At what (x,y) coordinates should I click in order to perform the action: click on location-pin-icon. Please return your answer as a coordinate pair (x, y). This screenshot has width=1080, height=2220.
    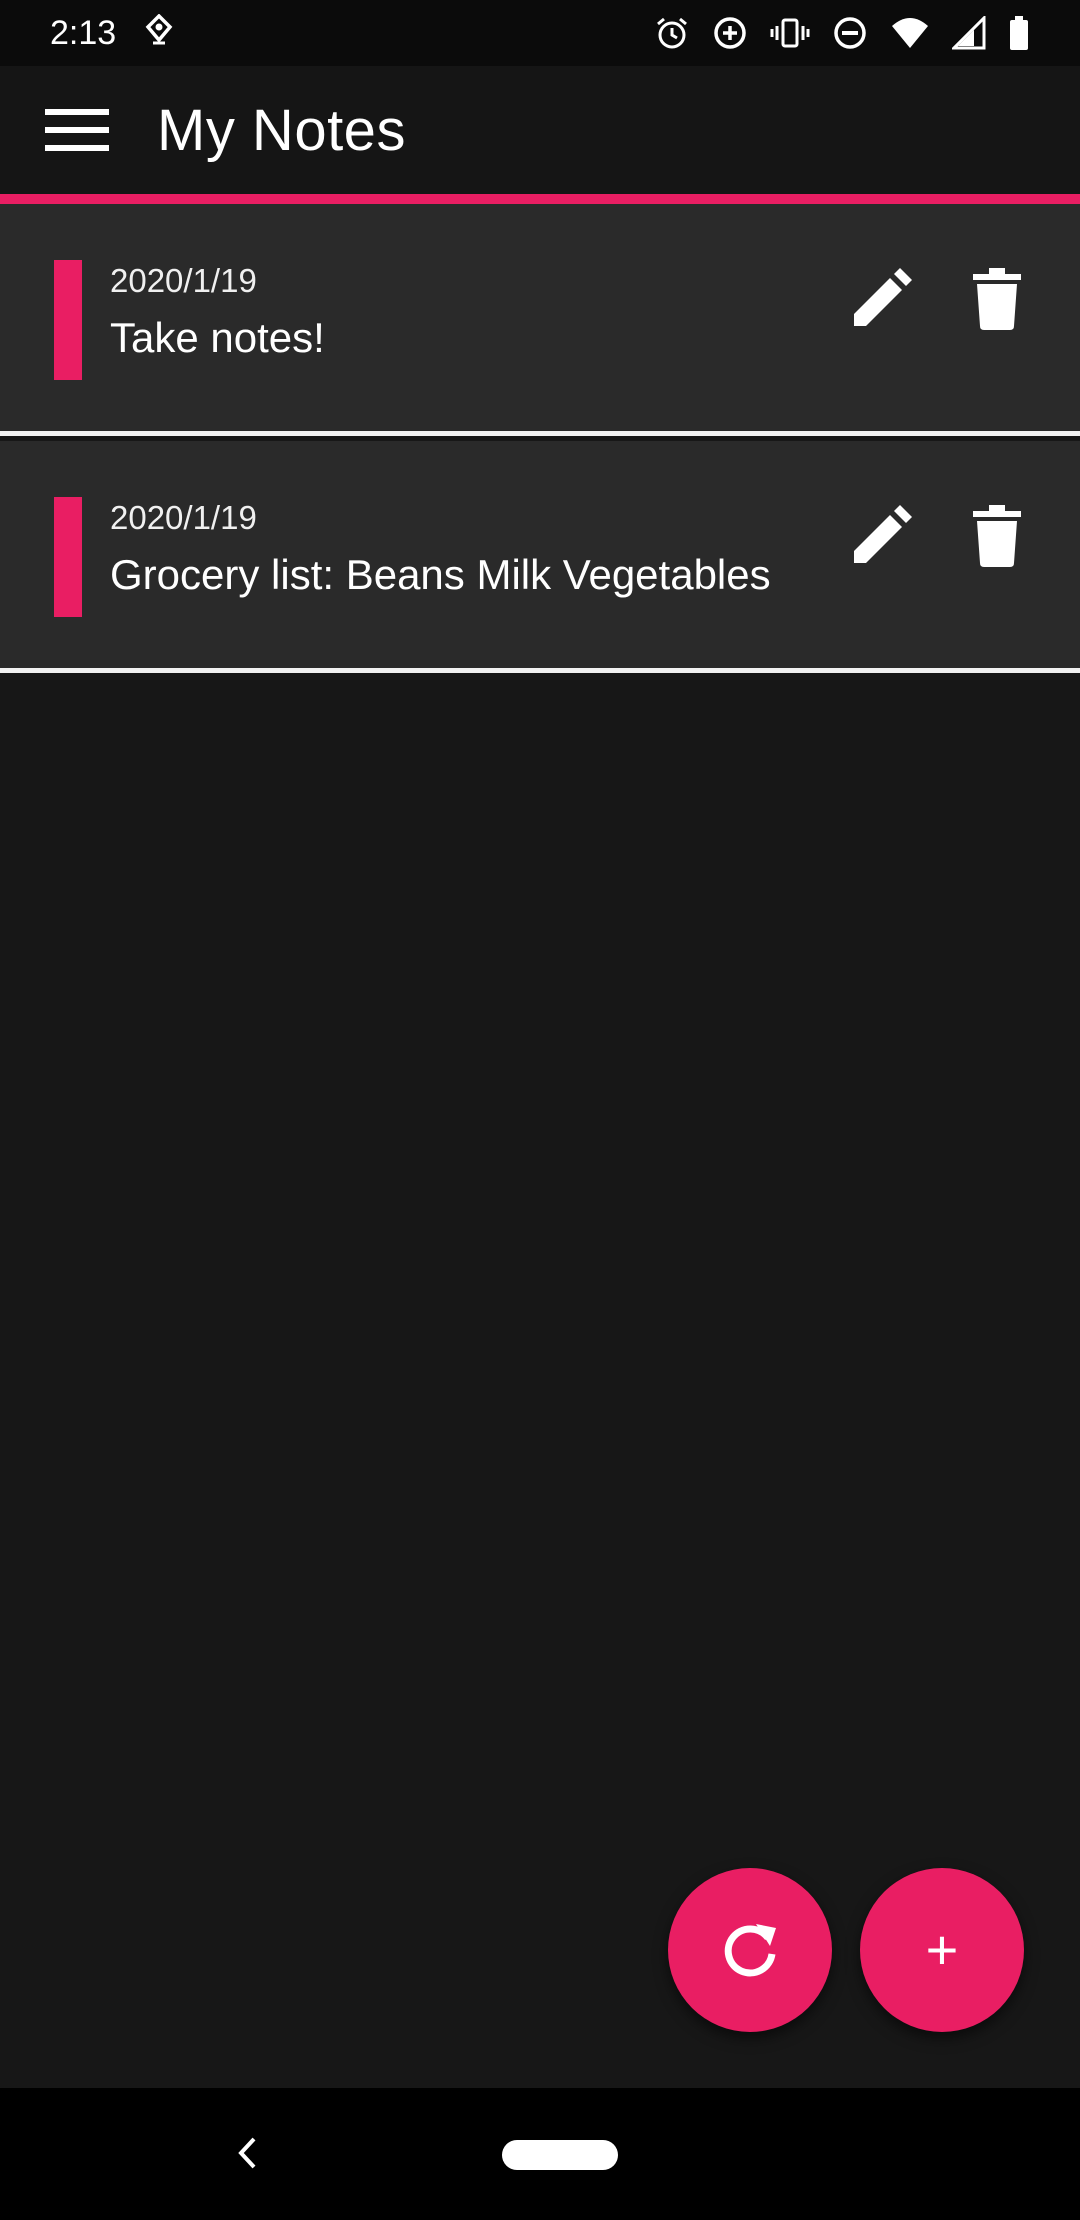
    Looking at the image, I should click on (159, 33).